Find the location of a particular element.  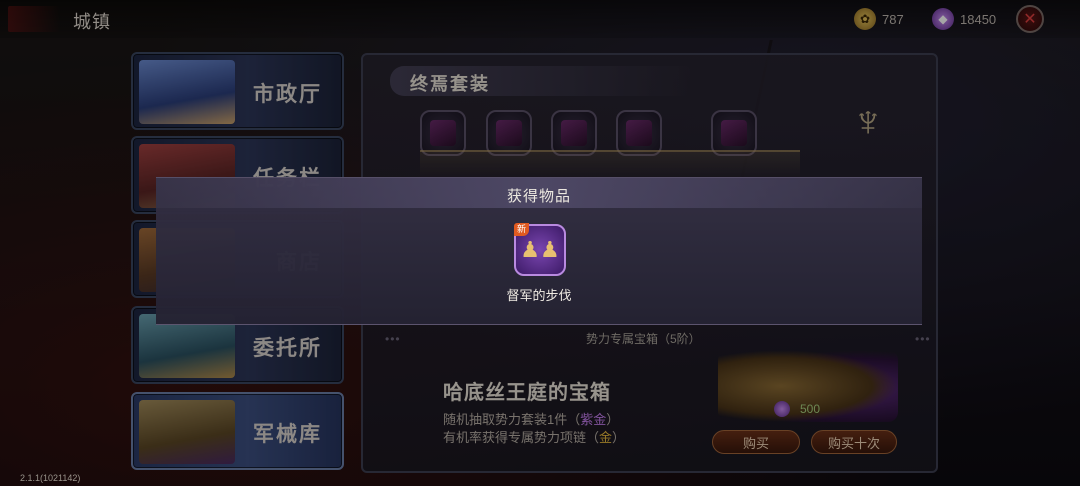

obtained-item: ♟♟ 新 is located at coordinates (540, 249).